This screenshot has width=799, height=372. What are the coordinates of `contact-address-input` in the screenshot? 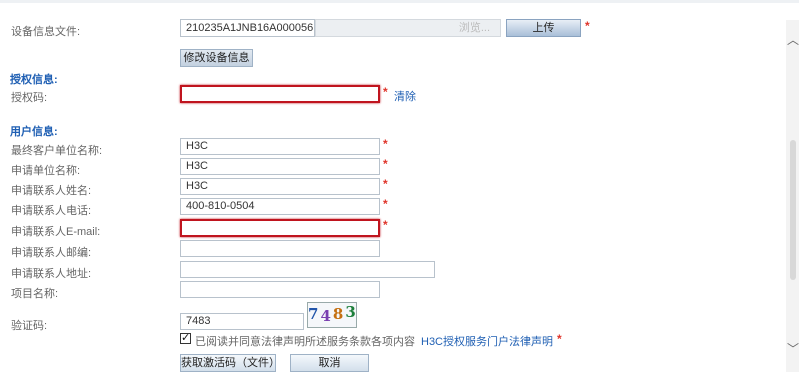 It's located at (307, 269).